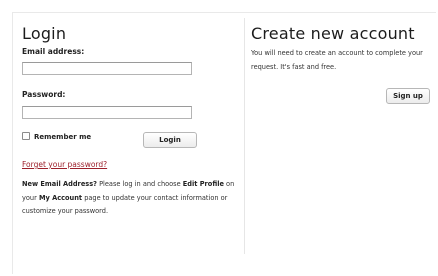 Image resolution: width=438 pixels, height=276 pixels. What do you see at coordinates (244, 136) in the screenshot?
I see `column-divider` at bounding box center [244, 136].